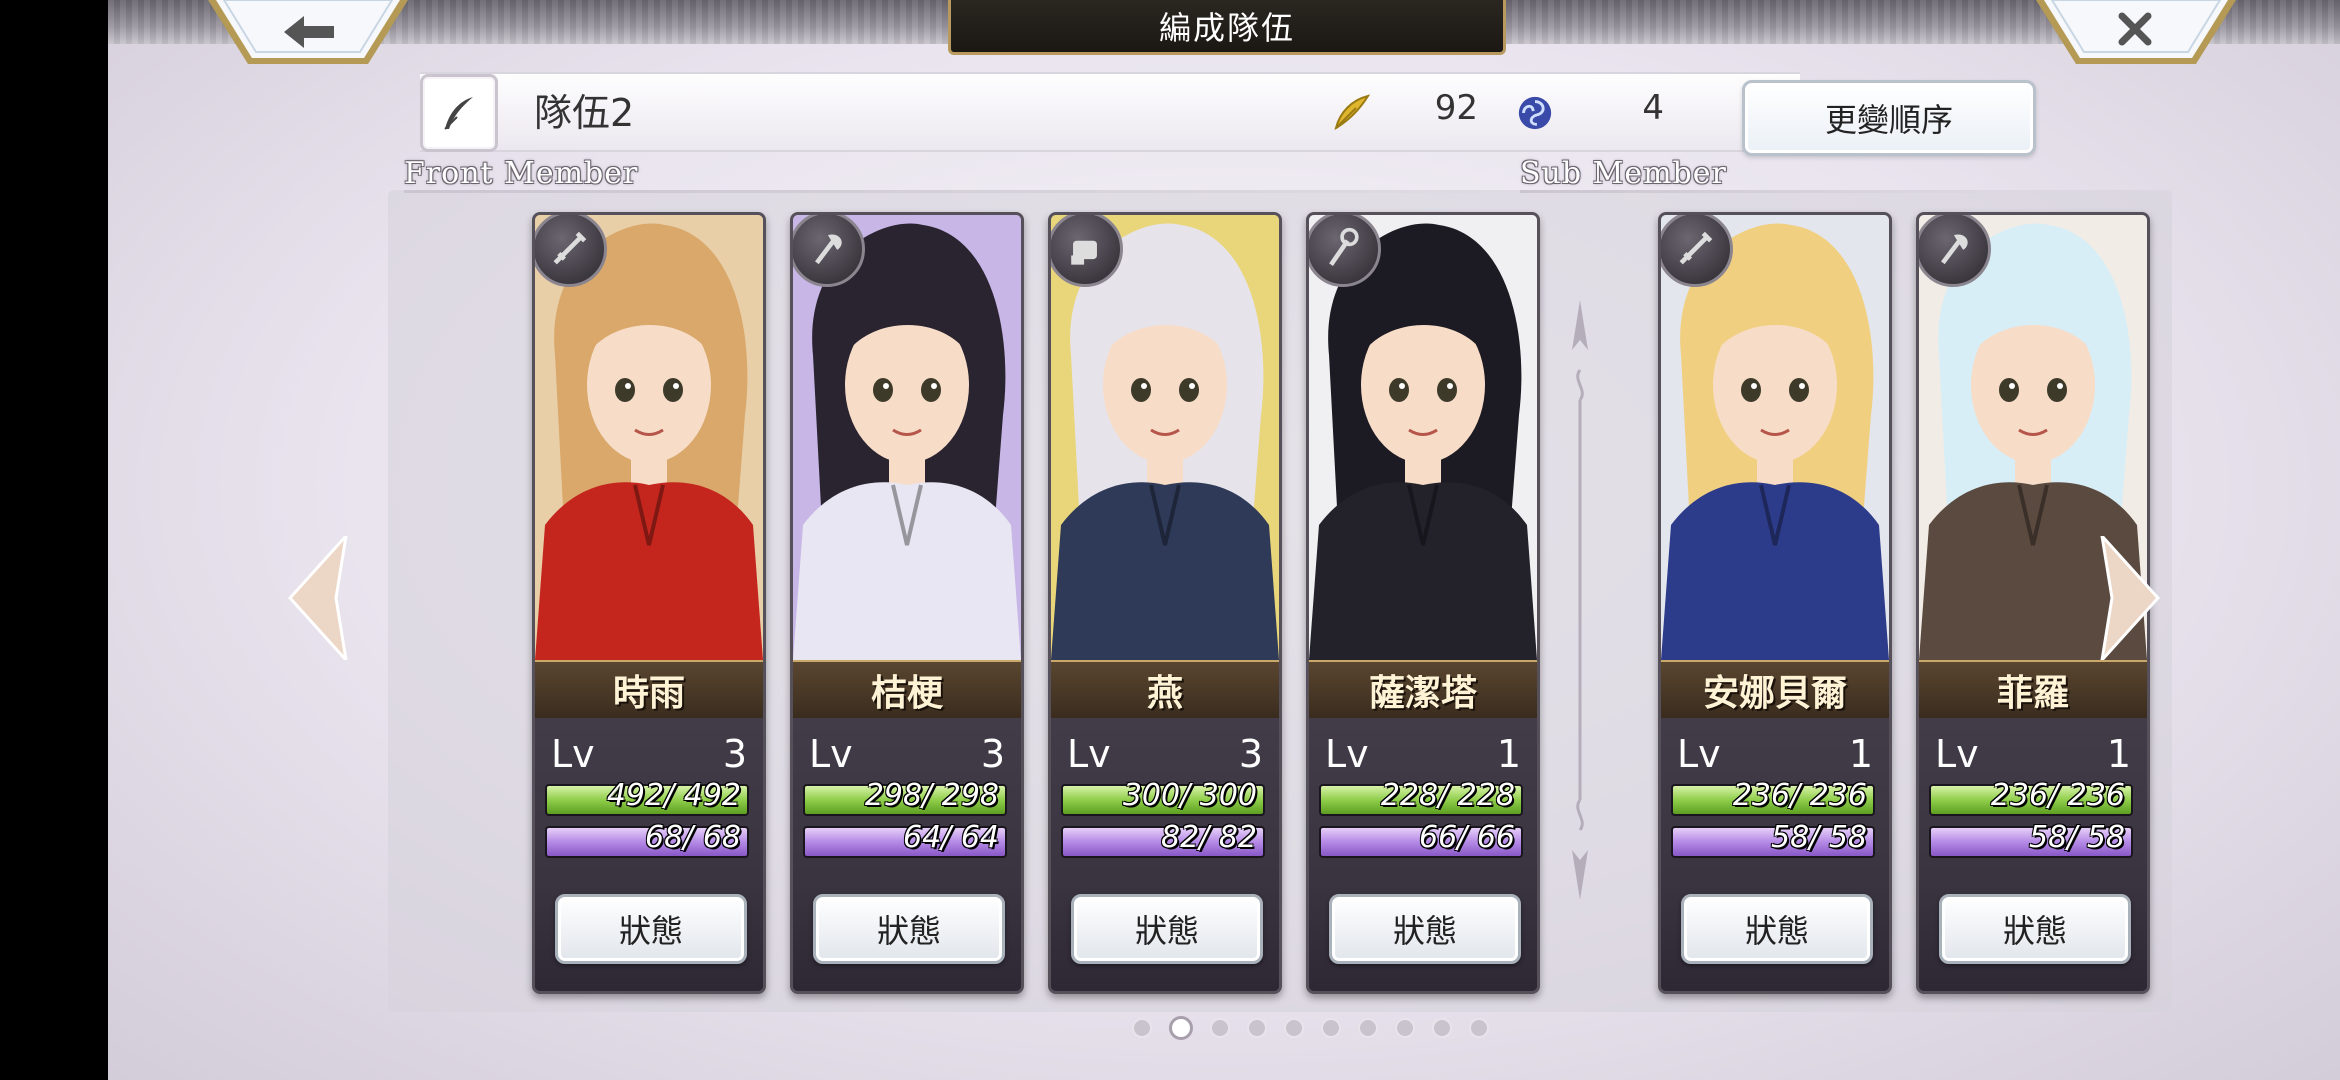 Image resolution: width=2340 pixels, height=1080 pixels. Describe the element at coordinates (1345, 251) in the screenshot. I see `staff-icon` at that location.